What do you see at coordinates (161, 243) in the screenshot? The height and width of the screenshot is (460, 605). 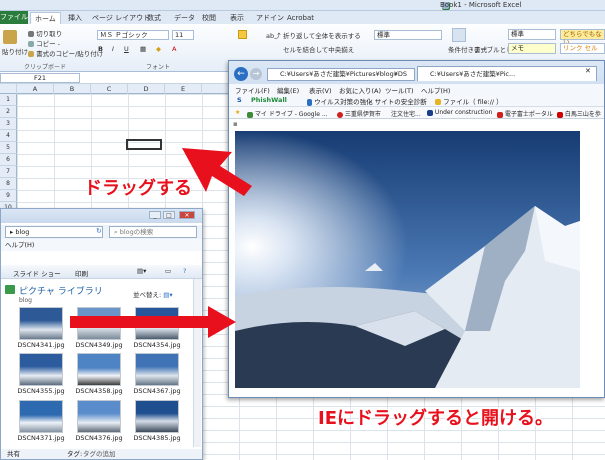 I see `annotation-arrows` at bounding box center [161, 243].